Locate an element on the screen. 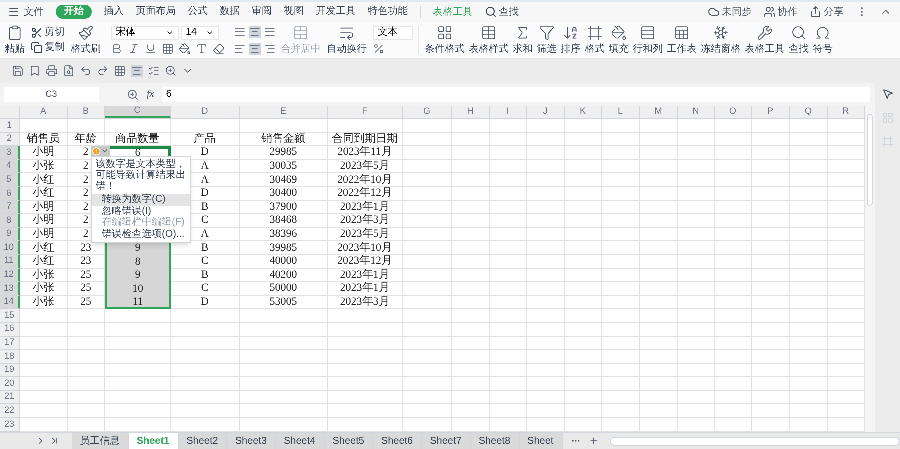 The width and height of the screenshot is (900, 449). sheet-tab: Sheet3 is located at coordinates (251, 441).